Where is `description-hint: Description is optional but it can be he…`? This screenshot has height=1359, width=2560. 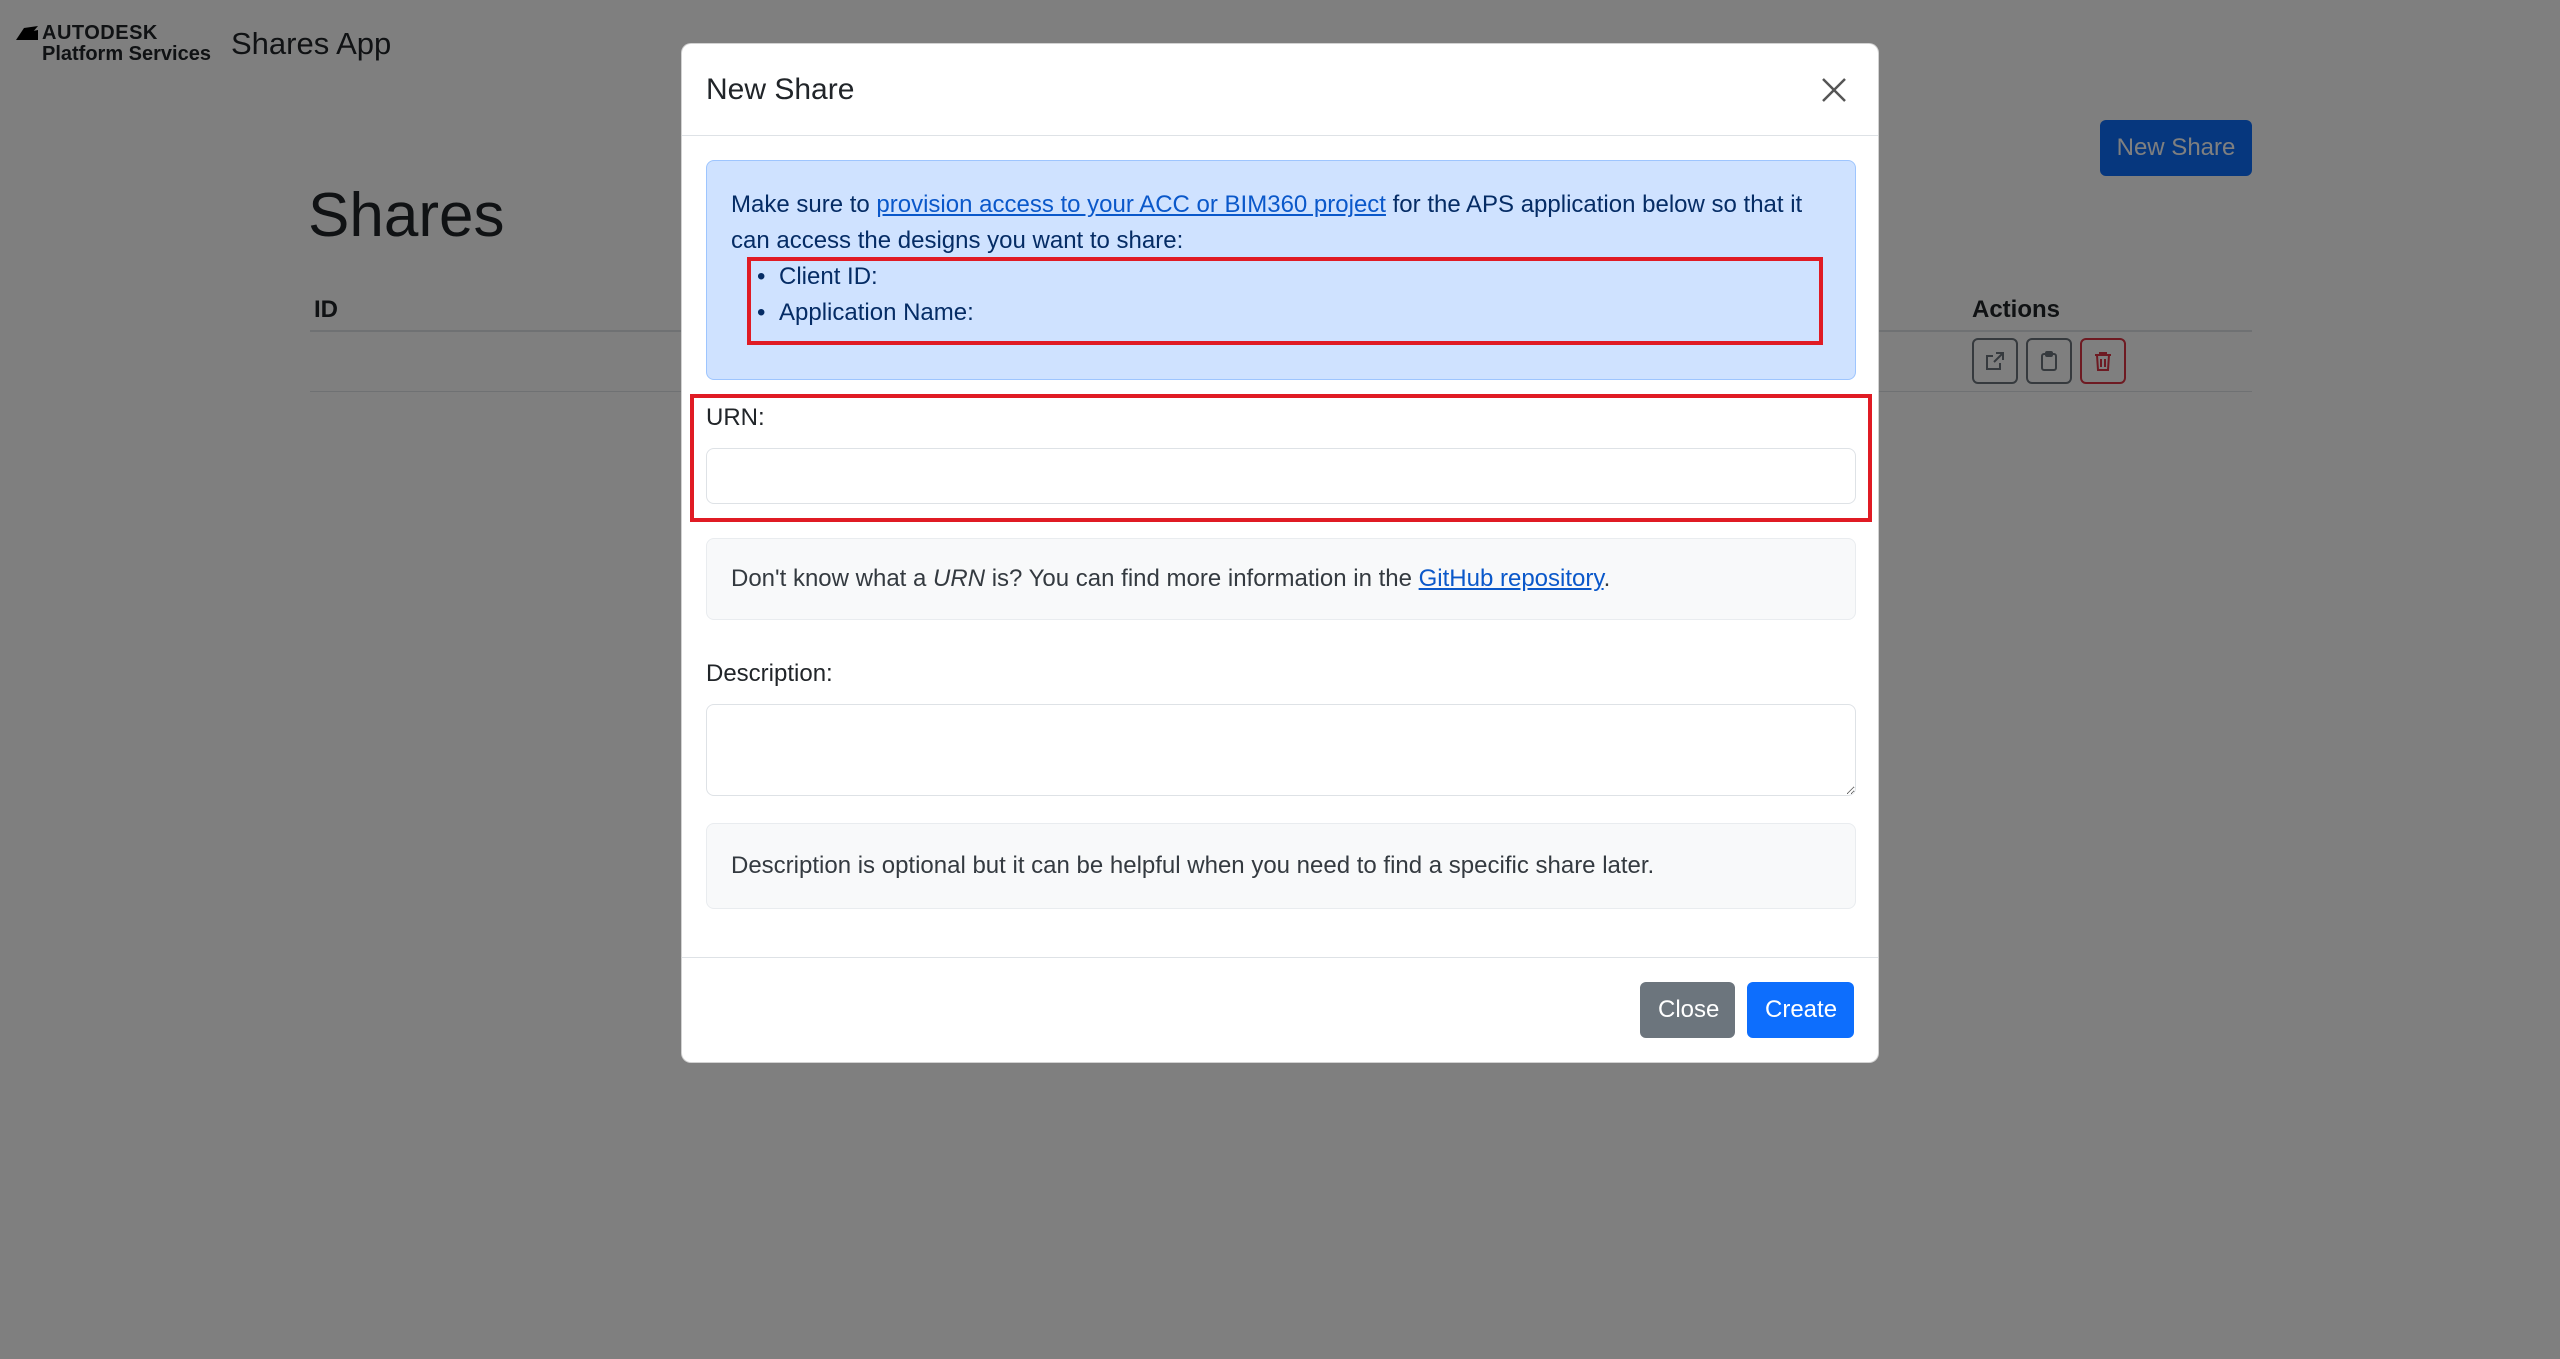 description-hint: Description is optional but it can be he… is located at coordinates (1281, 866).